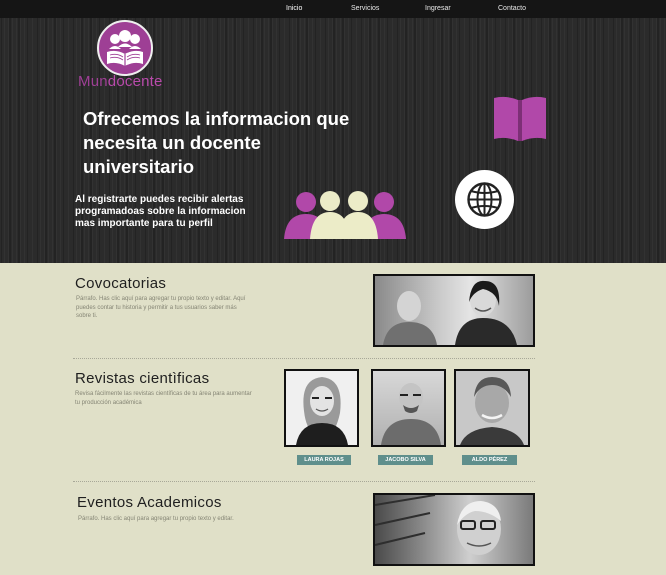  What do you see at coordinates (345, 215) in the screenshot?
I see `people-icon` at bounding box center [345, 215].